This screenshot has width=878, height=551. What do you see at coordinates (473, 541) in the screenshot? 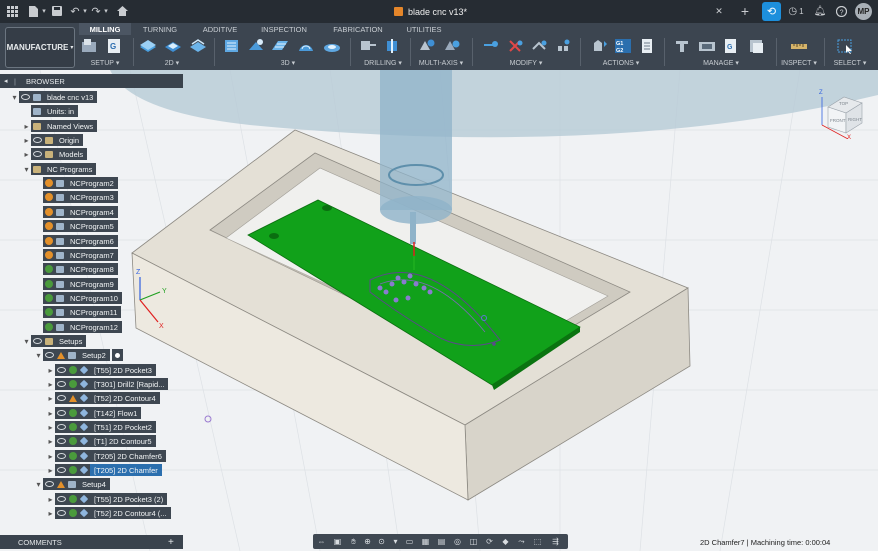
I see `effects-icon: ◫` at bounding box center [473, 541].